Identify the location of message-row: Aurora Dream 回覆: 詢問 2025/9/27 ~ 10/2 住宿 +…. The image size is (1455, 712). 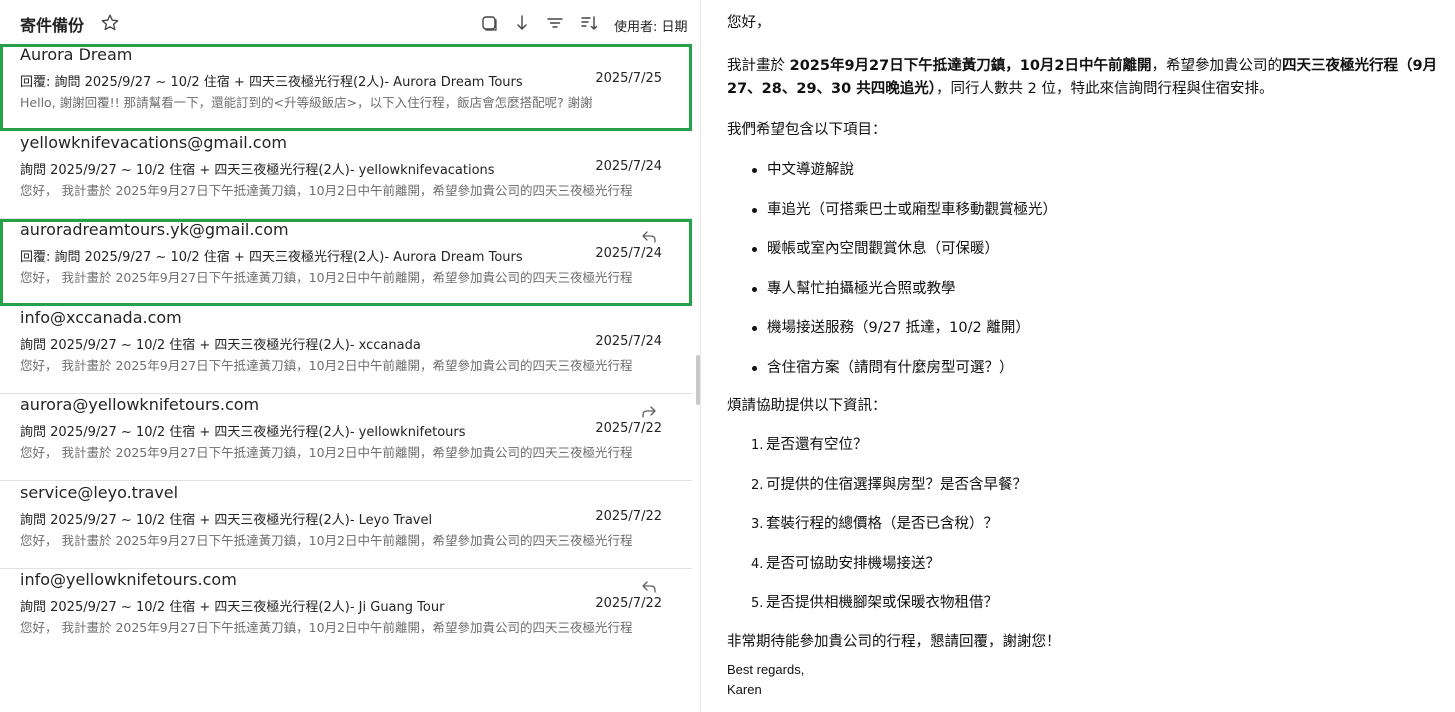
(346, 87).